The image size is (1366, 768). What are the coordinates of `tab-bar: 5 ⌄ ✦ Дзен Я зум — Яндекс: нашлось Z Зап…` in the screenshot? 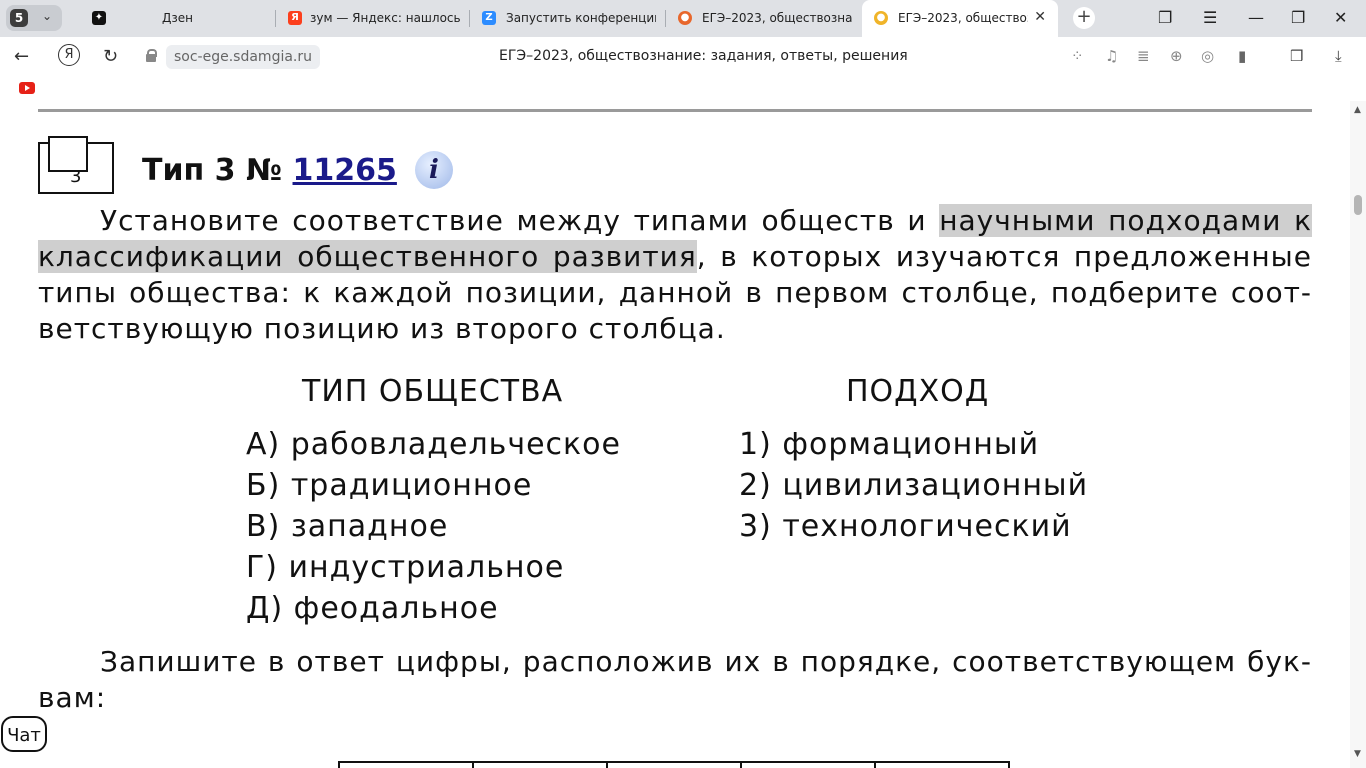 It's located at (683, 18).